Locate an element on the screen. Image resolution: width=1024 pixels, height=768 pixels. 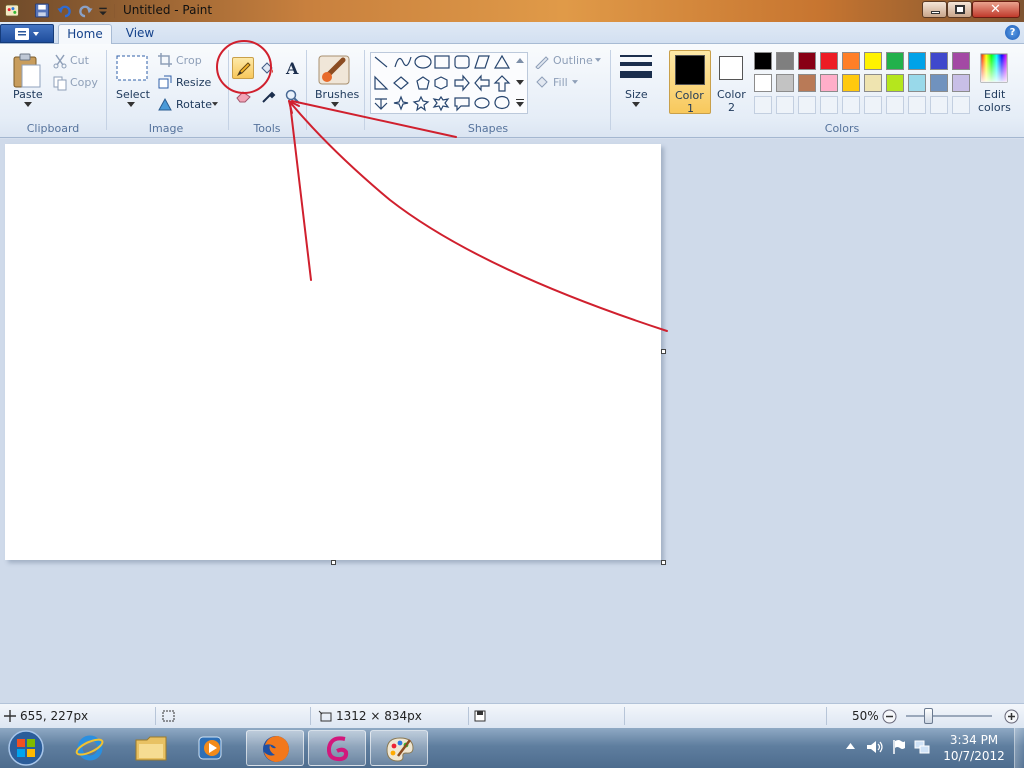
taskbar-file-explorer is located at coordinates (151, 748).